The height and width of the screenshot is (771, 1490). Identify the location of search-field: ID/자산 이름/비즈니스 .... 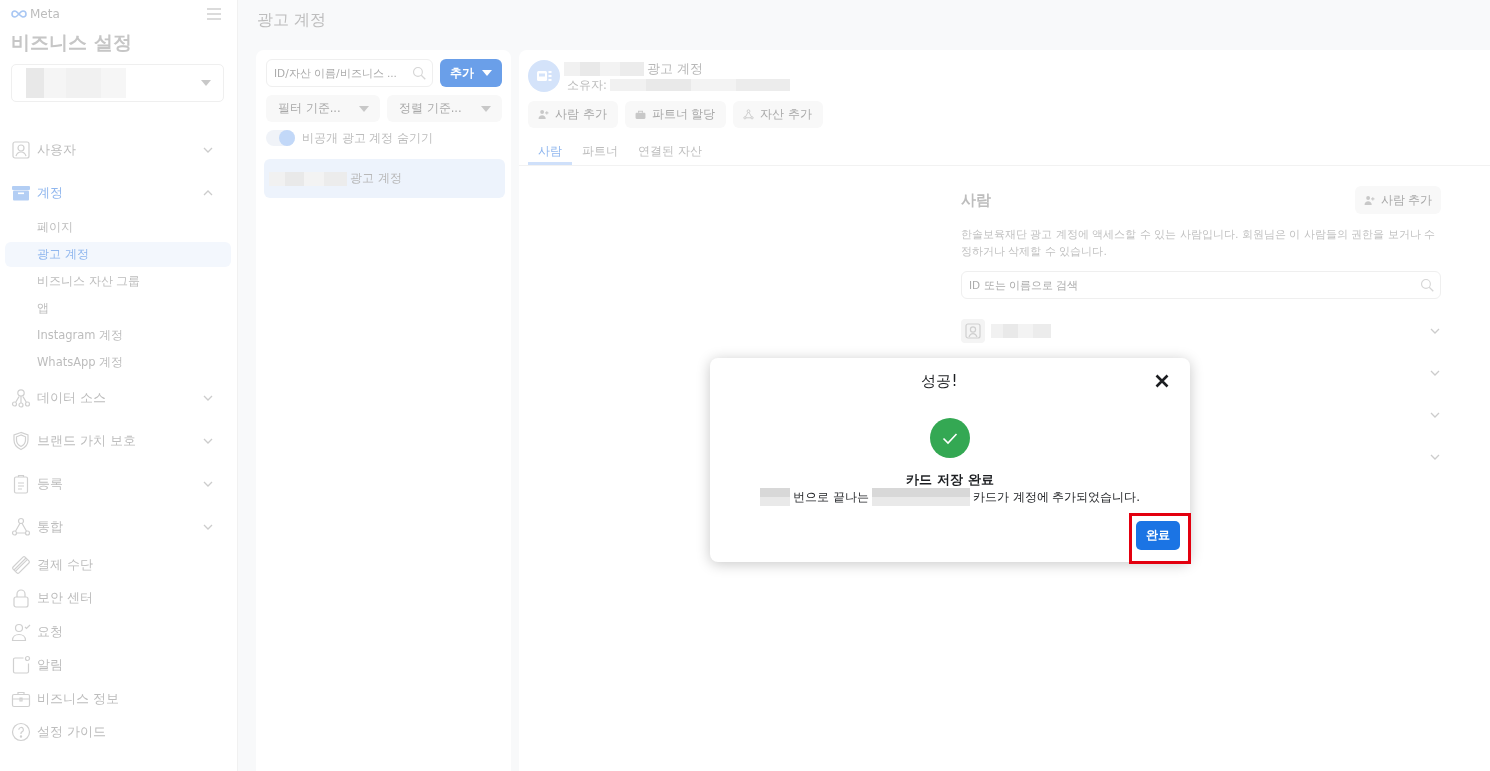
(349, 73).